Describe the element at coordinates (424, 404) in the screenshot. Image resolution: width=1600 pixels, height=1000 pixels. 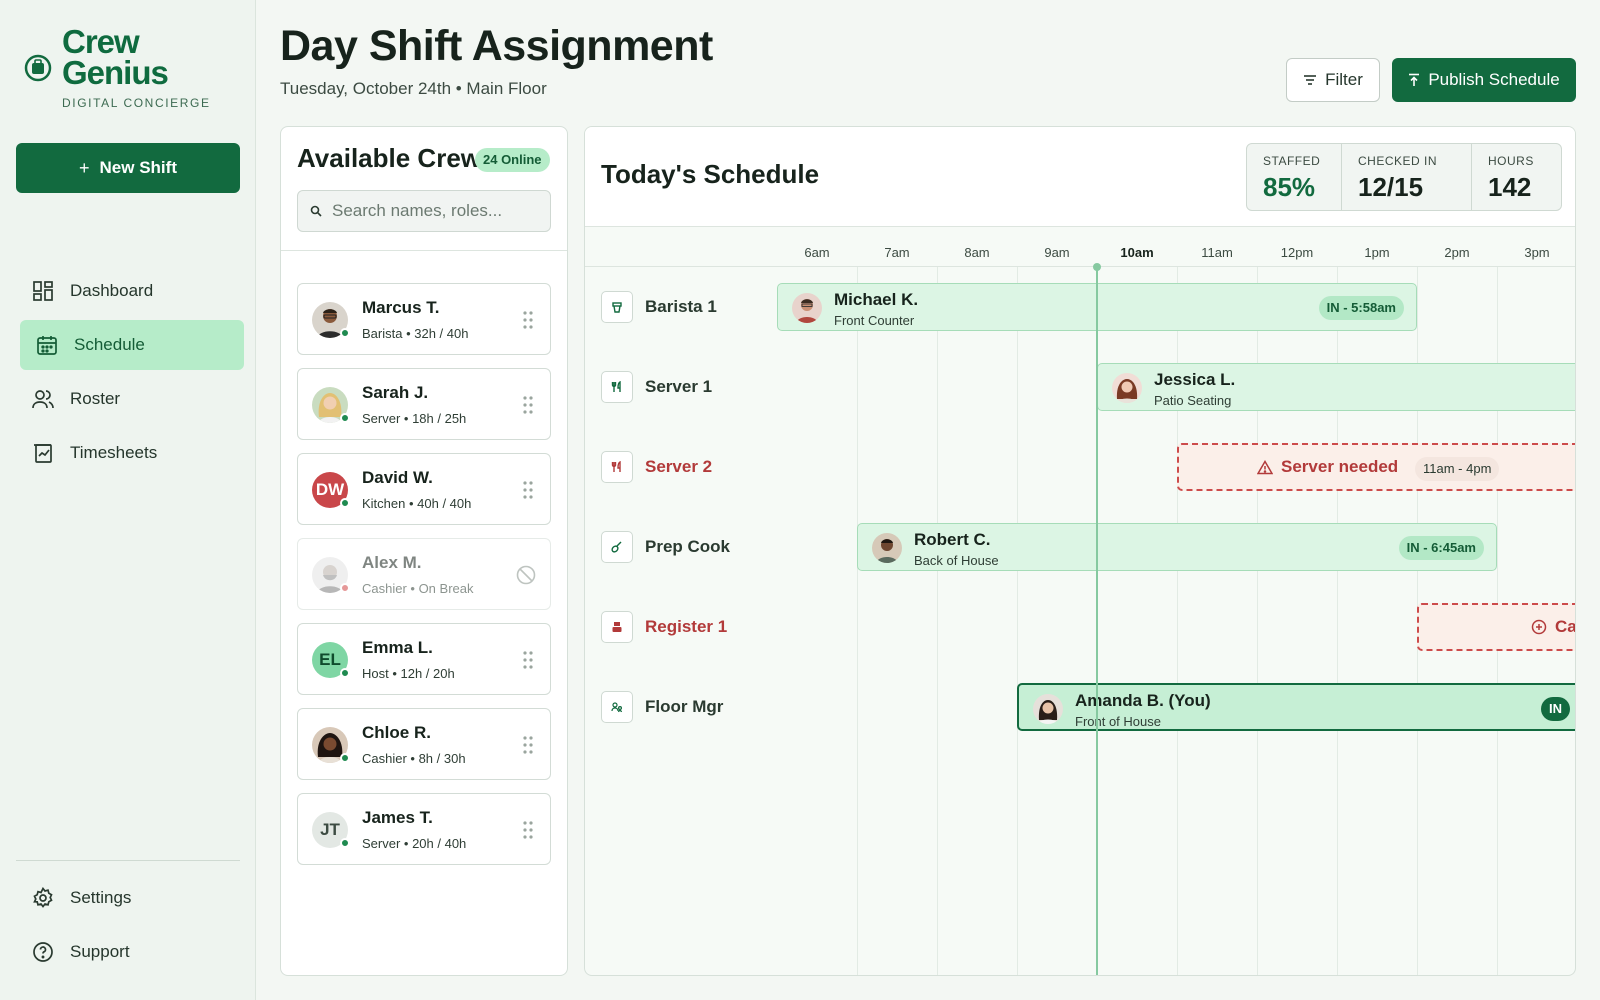
I see `crew-card: Sarah J. Server • 18h / 25h` at that location.